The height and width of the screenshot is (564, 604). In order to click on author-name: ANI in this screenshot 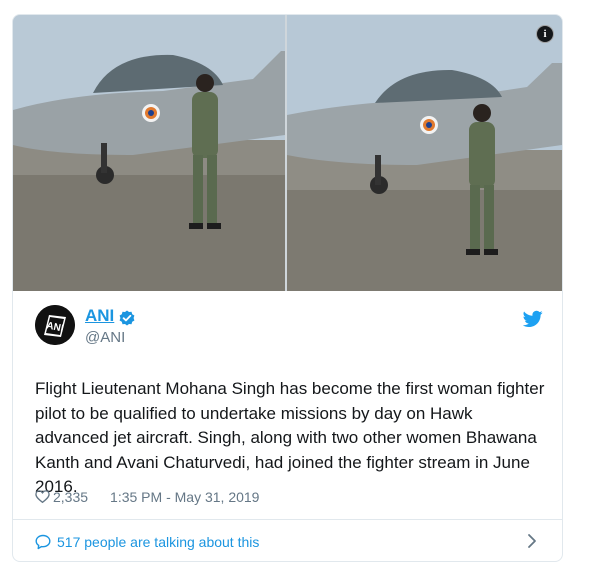, I will do `click(99, 316)`.